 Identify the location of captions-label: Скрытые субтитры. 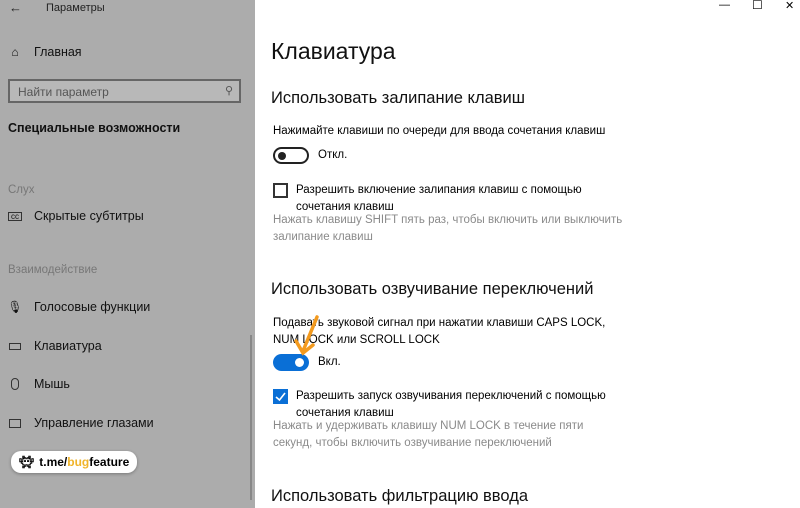
(89, 216).